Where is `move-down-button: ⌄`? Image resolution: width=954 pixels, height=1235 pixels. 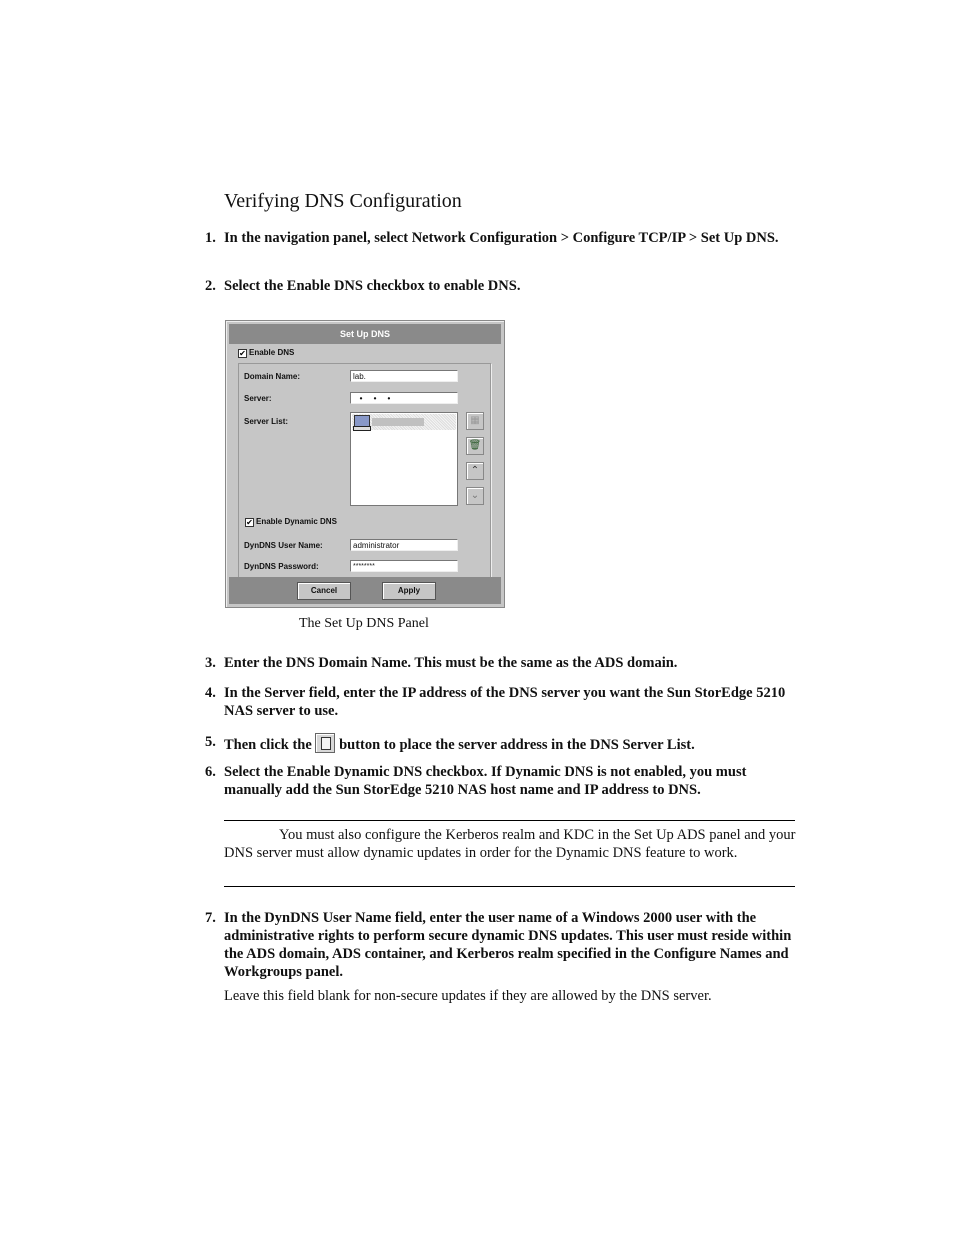
move-down-button: ⌄ is located at coordinates (475, 496).